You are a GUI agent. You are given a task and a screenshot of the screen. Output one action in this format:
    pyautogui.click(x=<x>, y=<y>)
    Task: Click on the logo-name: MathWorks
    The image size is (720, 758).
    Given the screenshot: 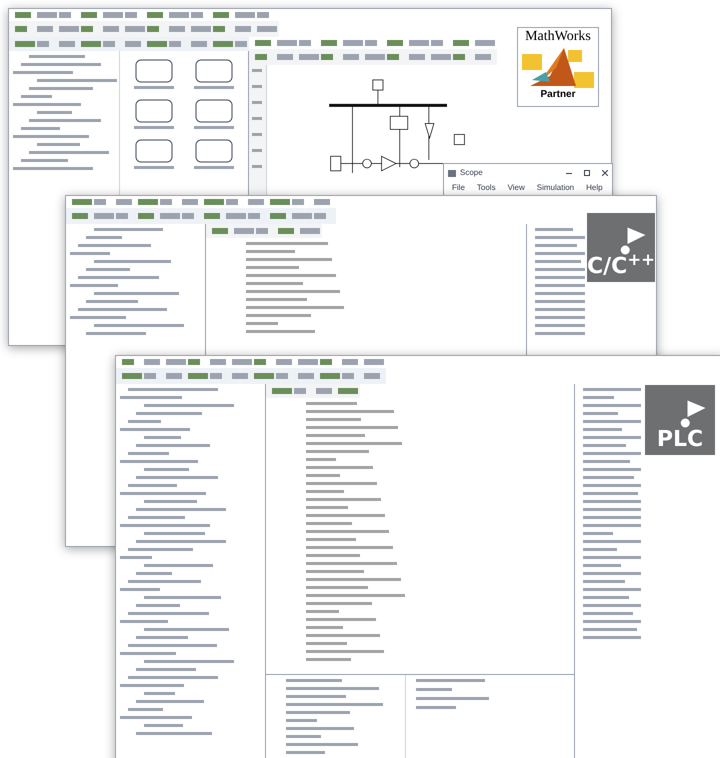 What is the action you would take?
    pyautogui.click(x=558, y=37)
    